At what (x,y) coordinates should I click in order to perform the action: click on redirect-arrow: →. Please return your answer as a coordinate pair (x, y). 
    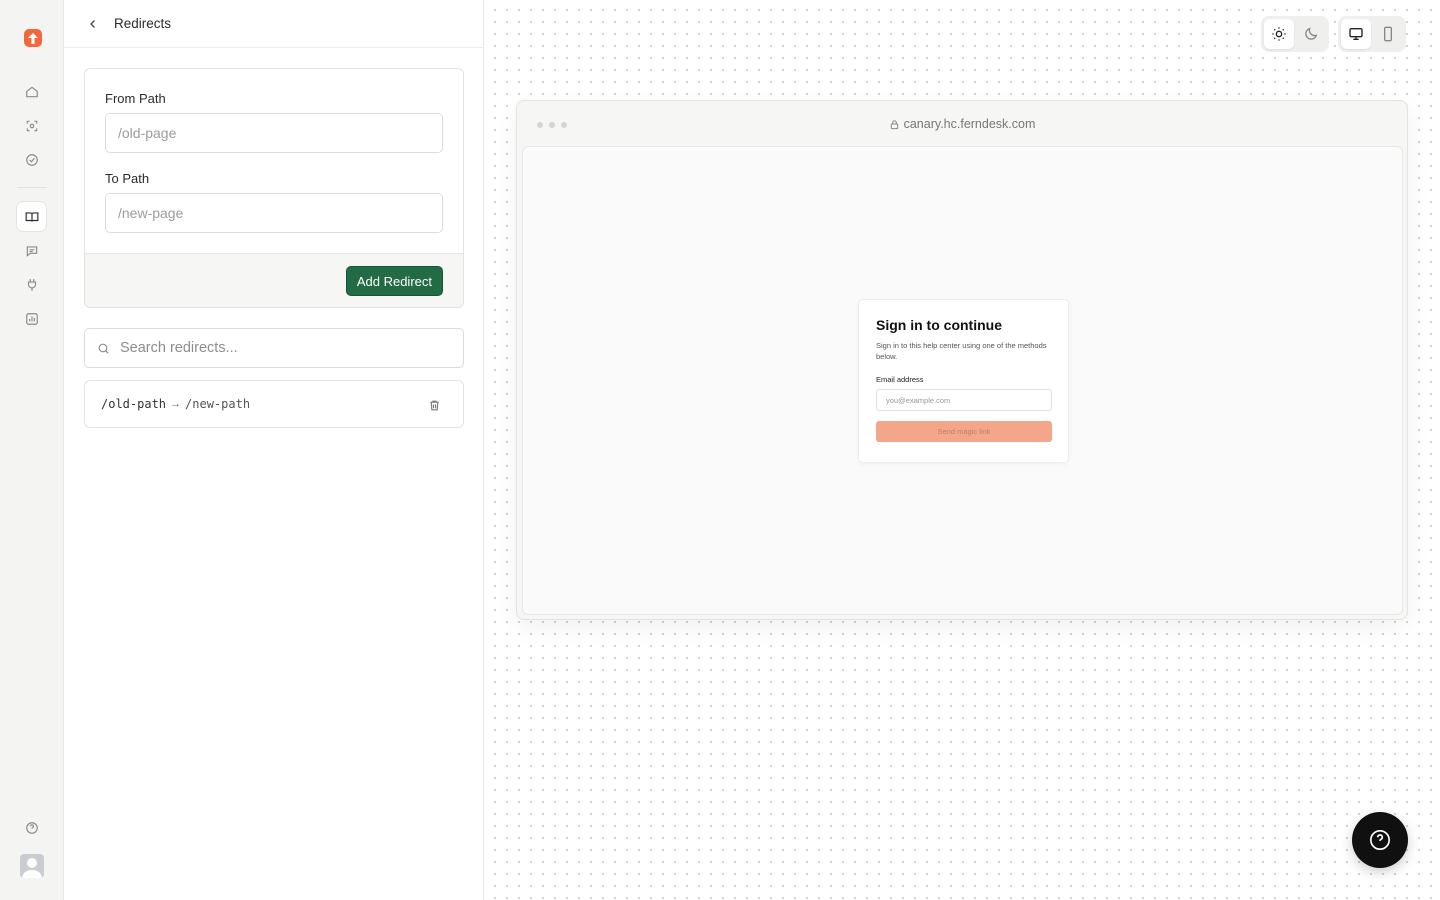
    Looking at the image, I should click on (176, 404).